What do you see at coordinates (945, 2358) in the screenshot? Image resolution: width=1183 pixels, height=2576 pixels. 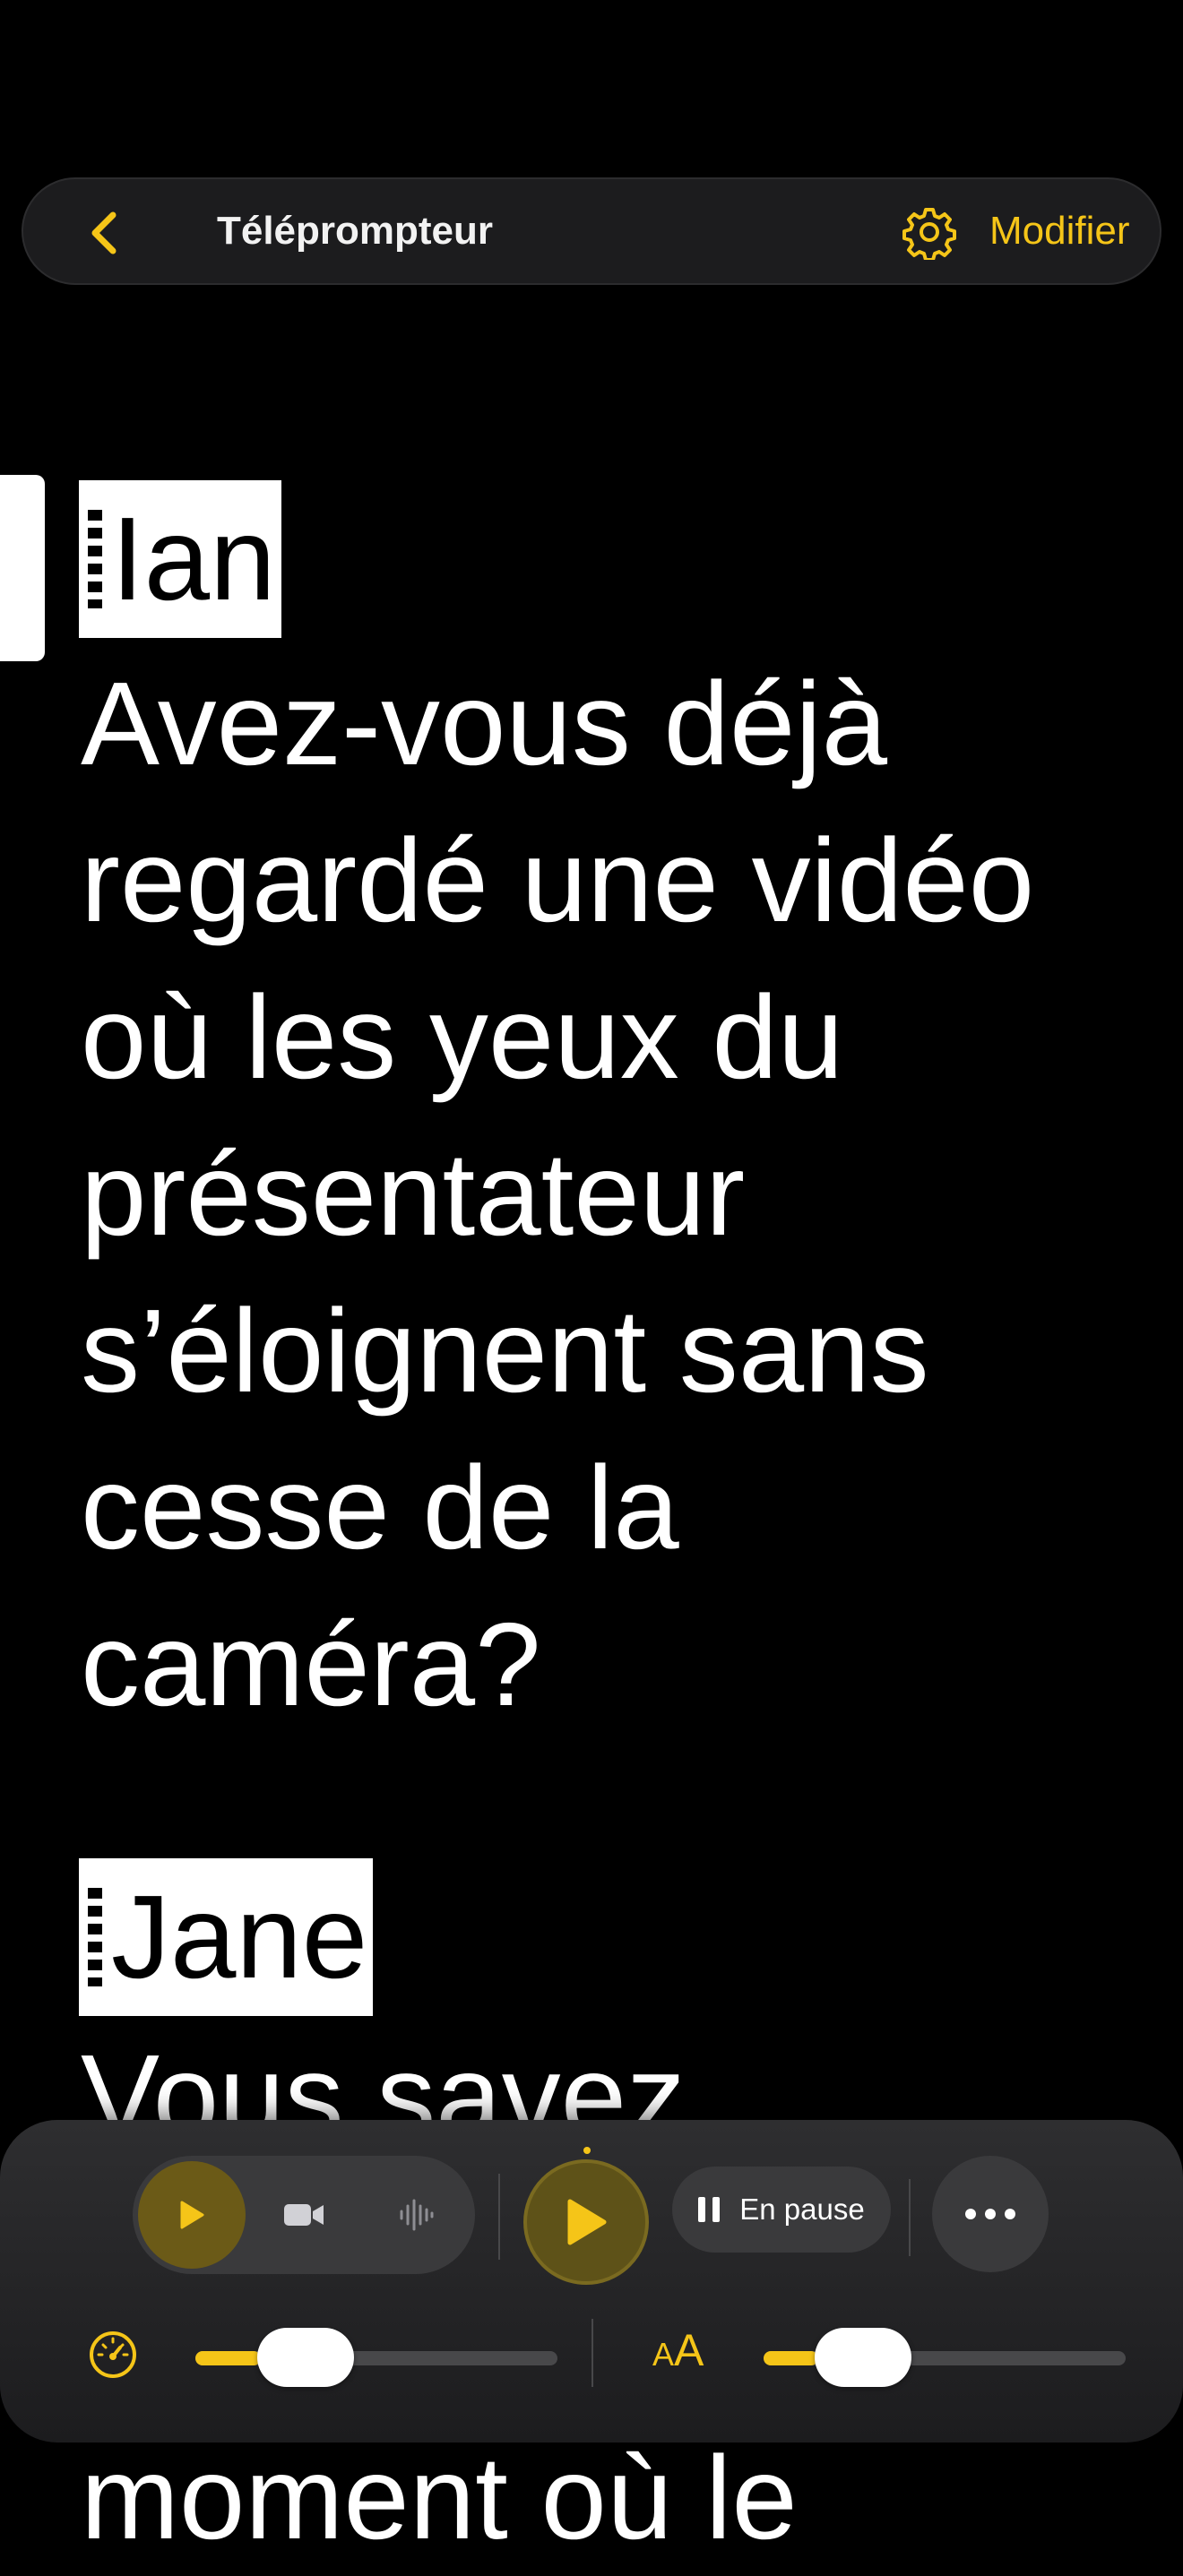 I see `font-size-slider` at bounding box center [945, 2358].